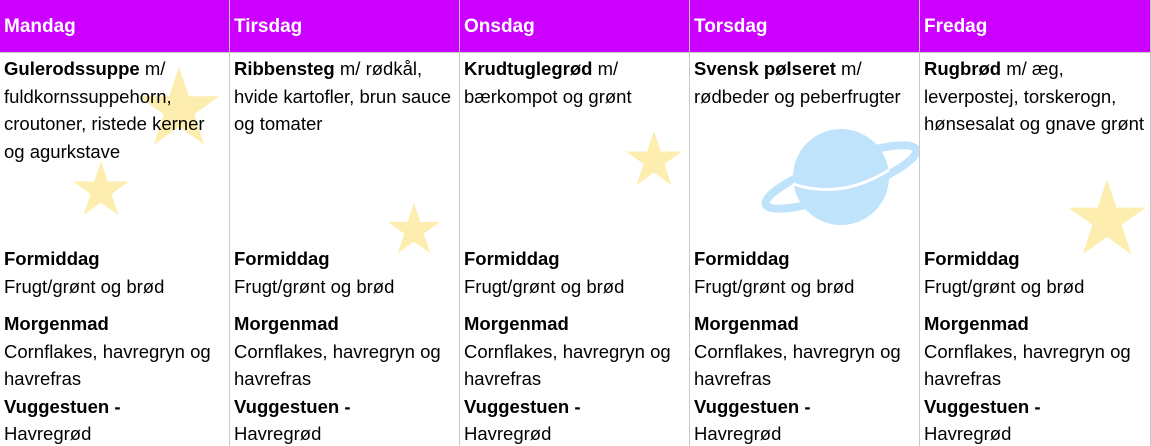 The image size is (1151, 446). Describe the element at coordinates (765, 68) in the screenshot. I see `lunch-title: Svensk pølseret` at that location.